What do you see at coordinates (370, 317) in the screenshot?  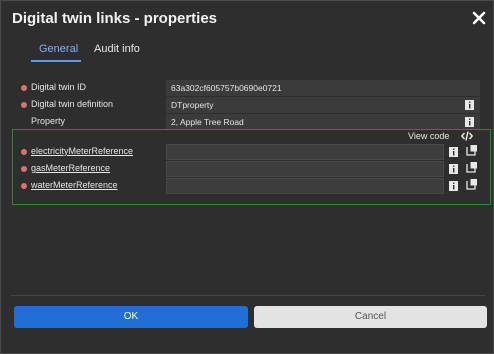 I see `cancel-button: Cancel` at bounding box center [370, 317].